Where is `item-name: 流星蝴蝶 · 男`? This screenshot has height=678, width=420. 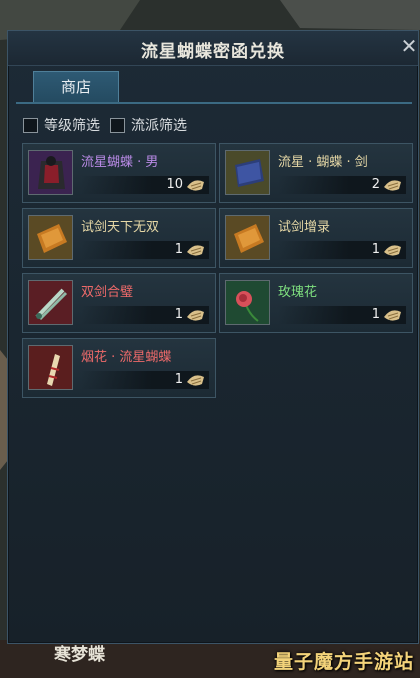
item-name: 流星蝴蝶 · 男 is located at coordinates (120, 162).